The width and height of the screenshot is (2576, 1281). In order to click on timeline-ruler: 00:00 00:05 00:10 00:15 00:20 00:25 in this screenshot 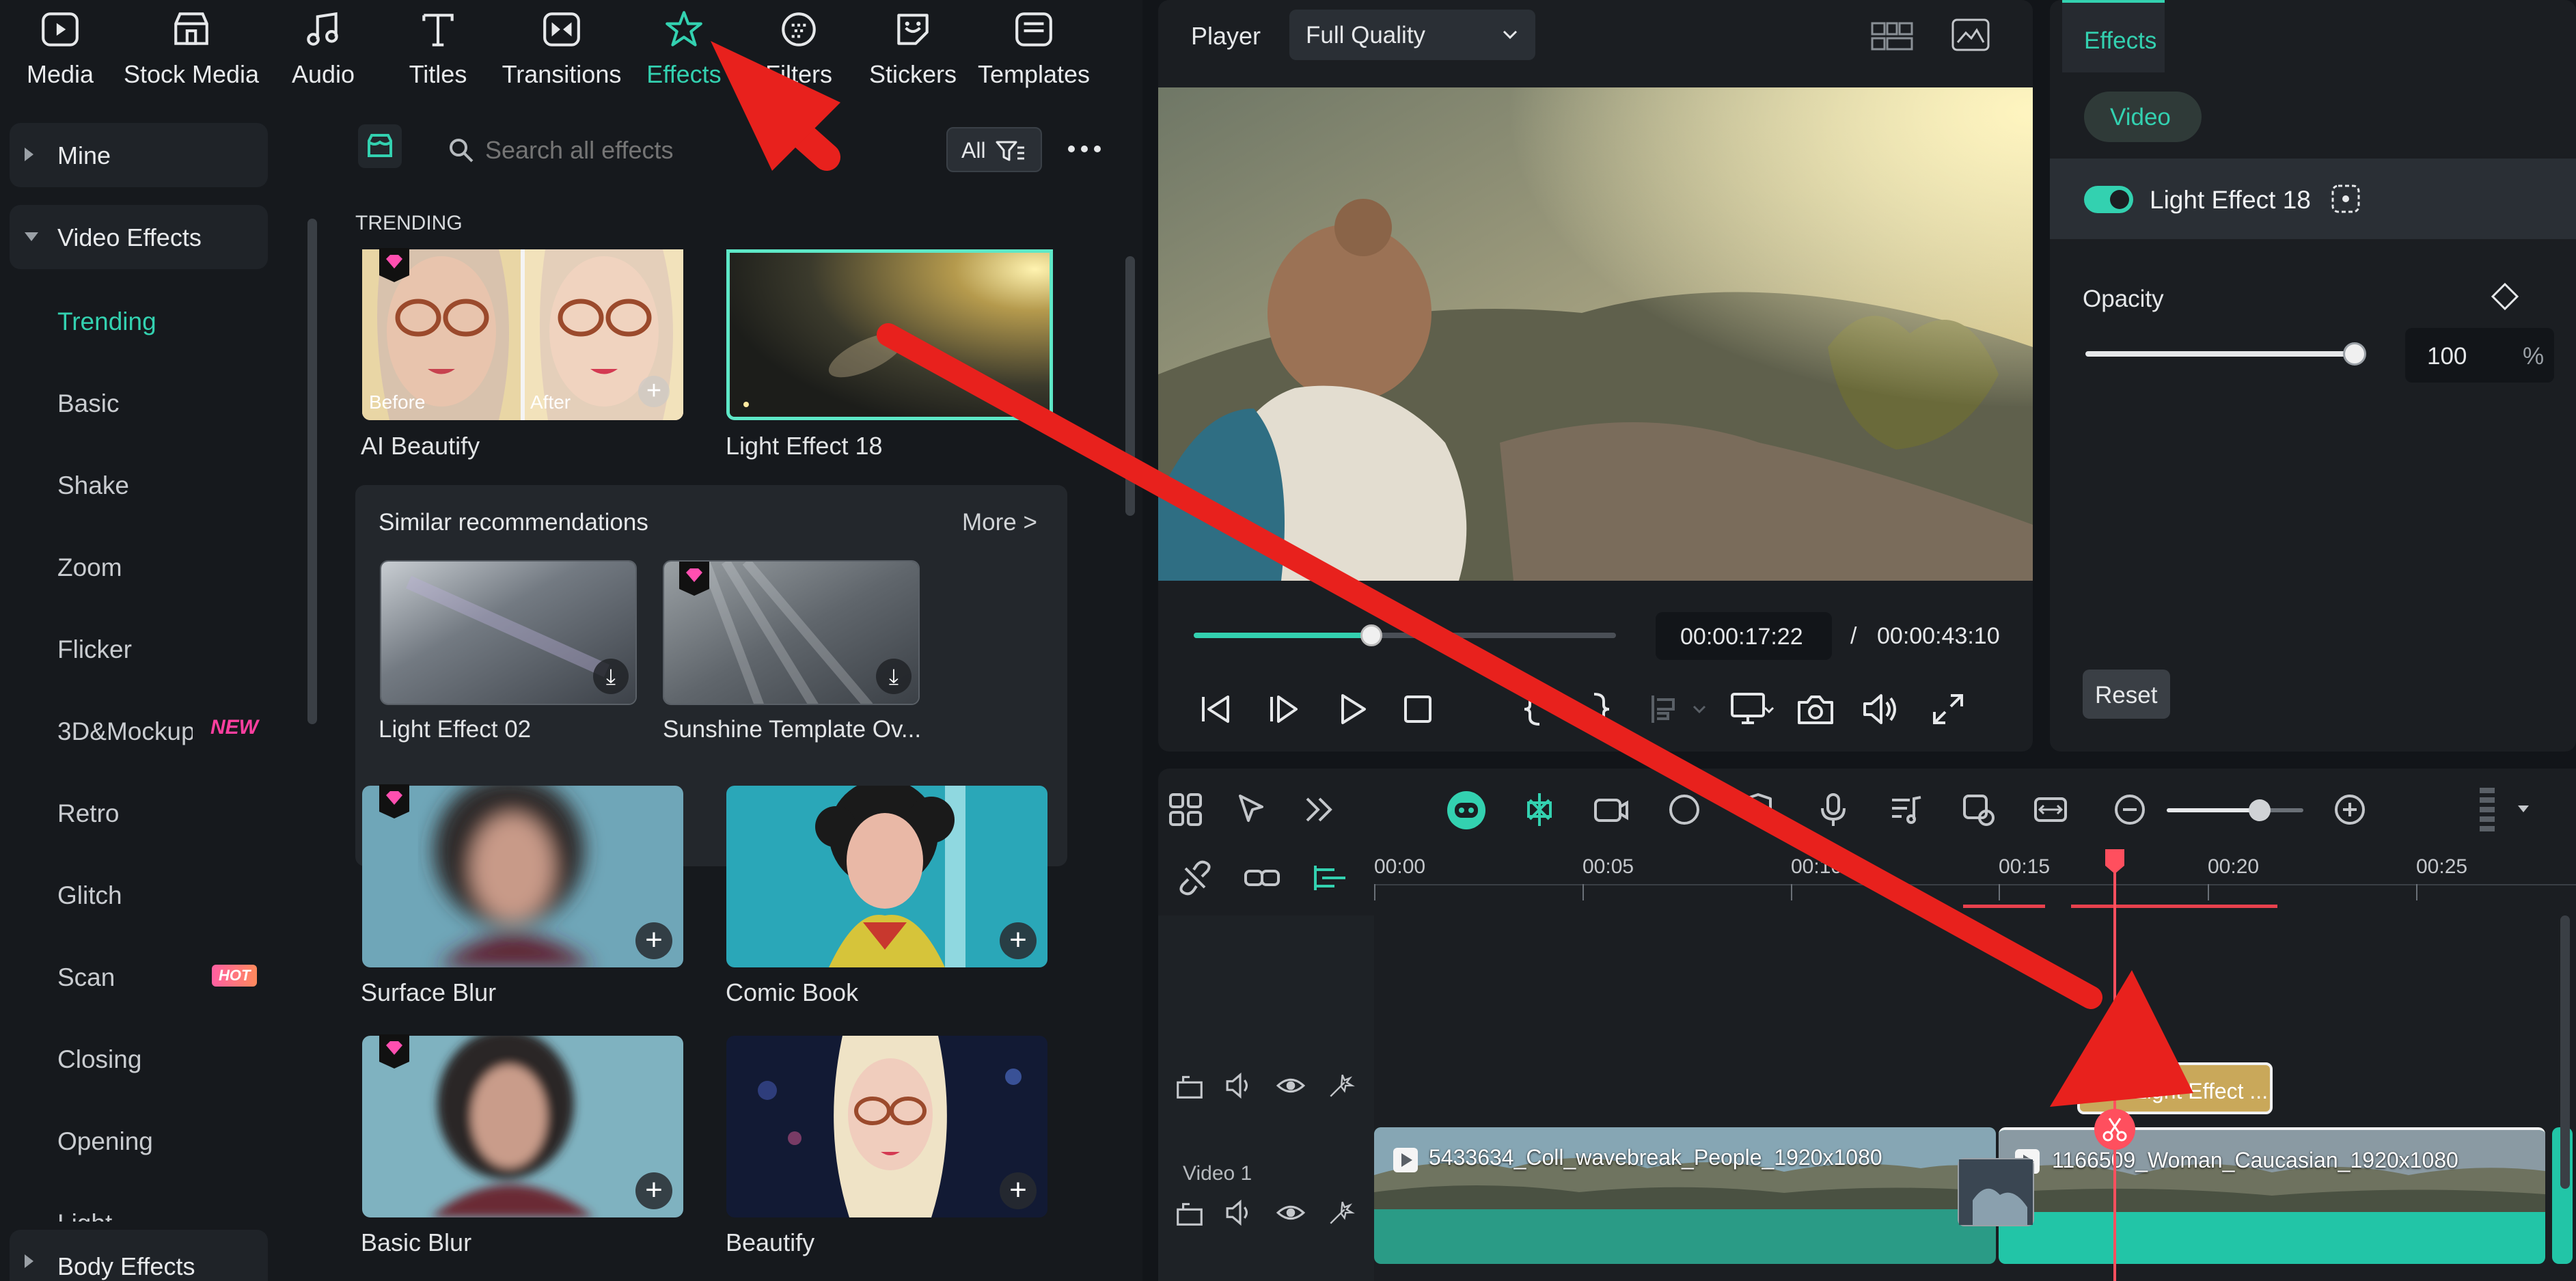, I will do `click(1975, 881)`.